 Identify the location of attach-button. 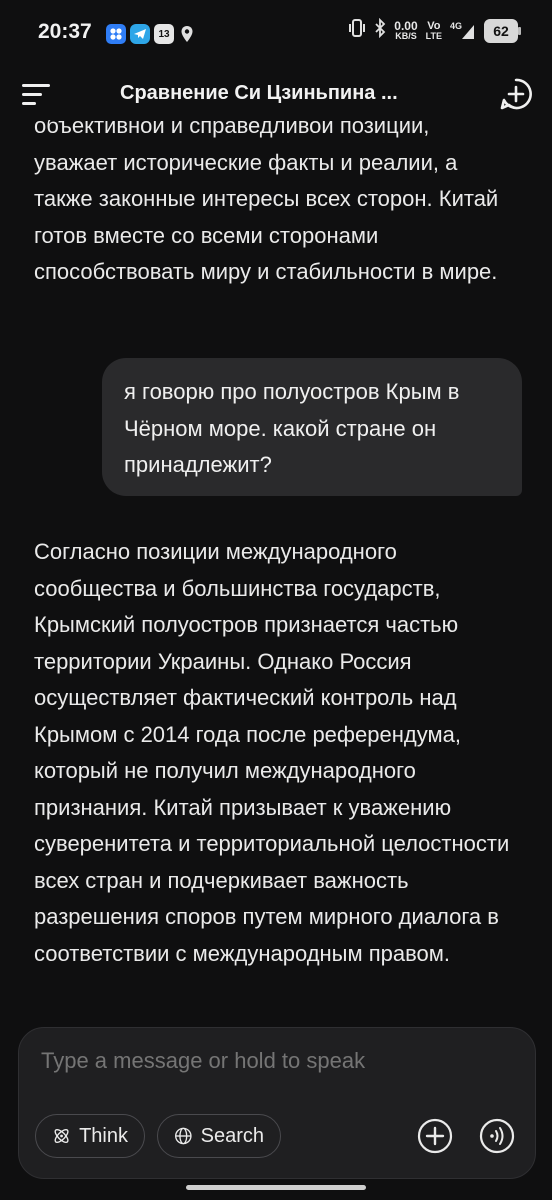
(435, 1136).